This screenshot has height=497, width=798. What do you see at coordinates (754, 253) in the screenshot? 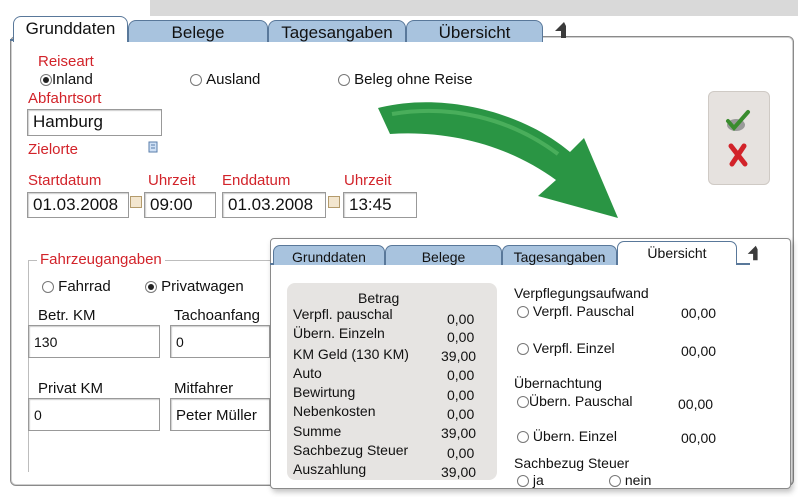
I see `overlay-arrow-back-icon` at bounding box center [754, 253].